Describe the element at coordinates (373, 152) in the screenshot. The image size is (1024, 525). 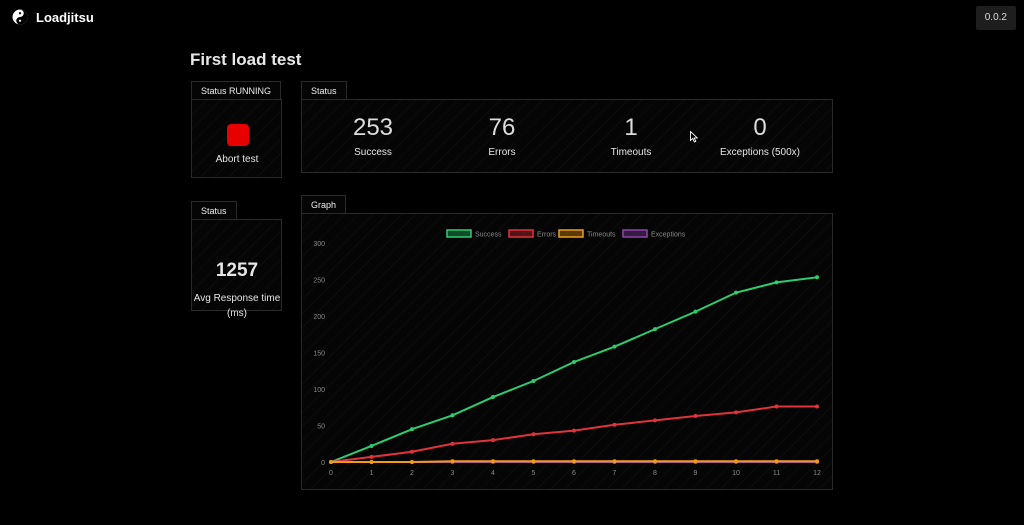
I see `stat-label: Success` at that location.